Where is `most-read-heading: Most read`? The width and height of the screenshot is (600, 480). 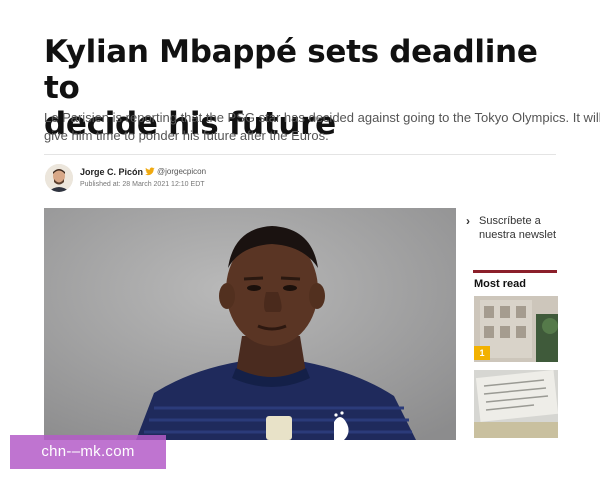 most-read-heading: Most read is located at coordinates (500, 284).